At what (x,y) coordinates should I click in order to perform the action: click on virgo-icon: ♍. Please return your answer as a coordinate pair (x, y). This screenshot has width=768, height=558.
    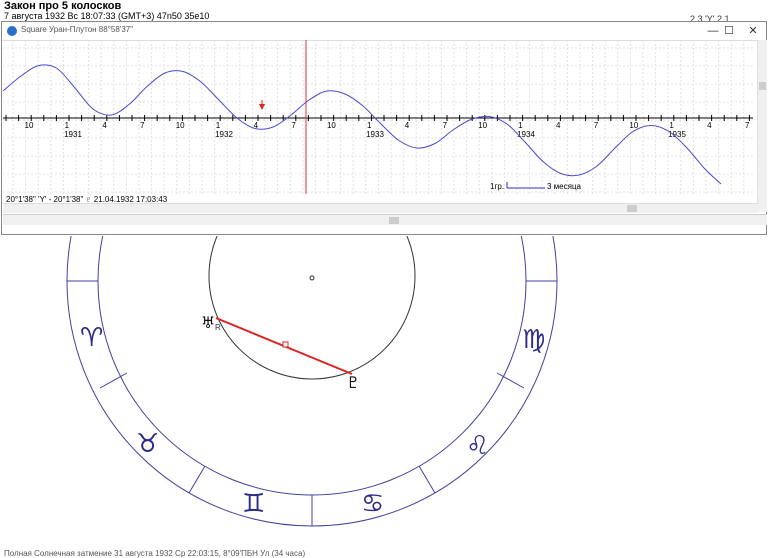
    Looking at the image, I should click on (533, 340).